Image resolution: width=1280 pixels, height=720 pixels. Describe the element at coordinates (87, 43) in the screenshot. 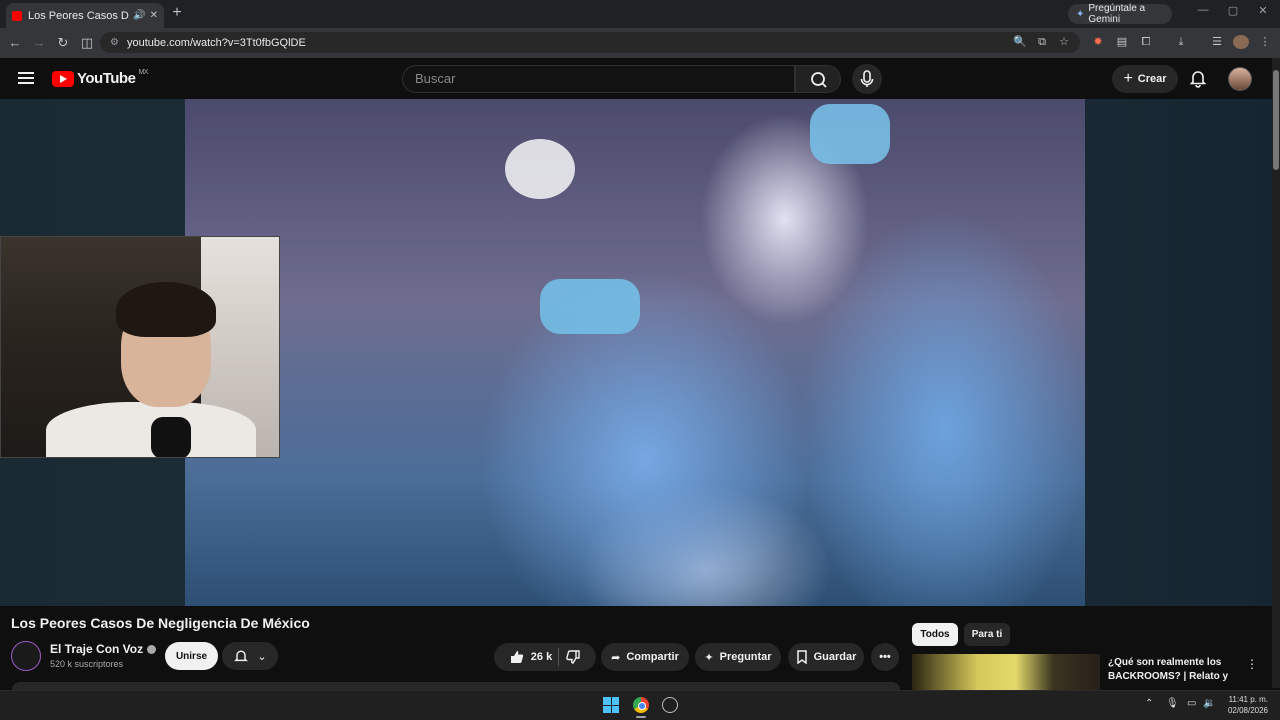

I see `split-view-icon: ◫` at that location.